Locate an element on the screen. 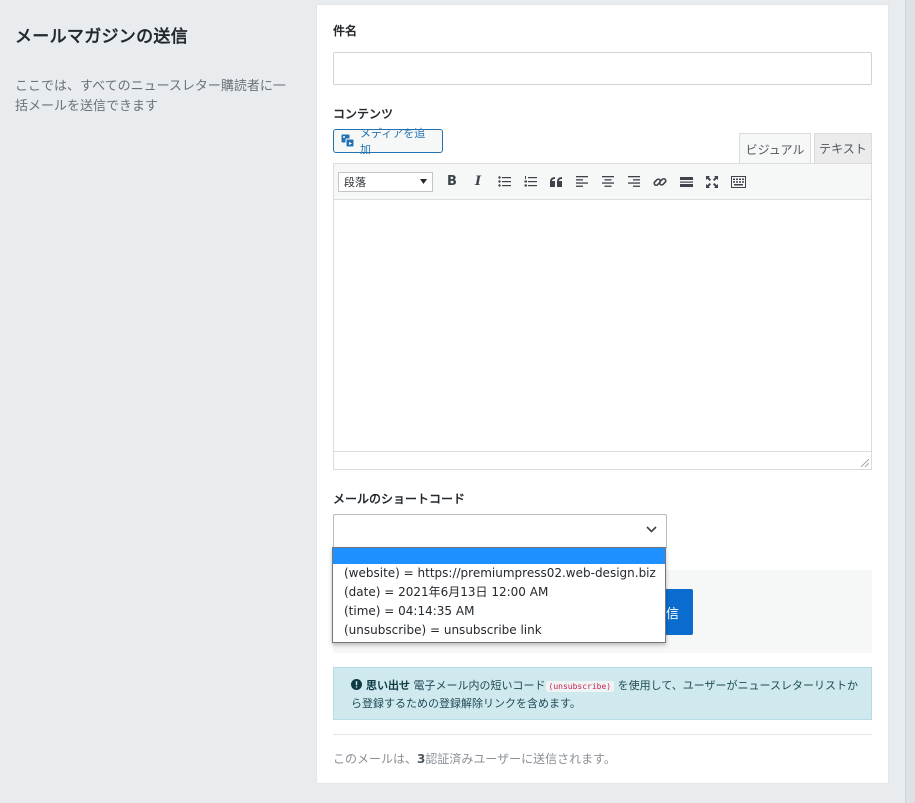  subject-input is located at coordinates (602, 68).